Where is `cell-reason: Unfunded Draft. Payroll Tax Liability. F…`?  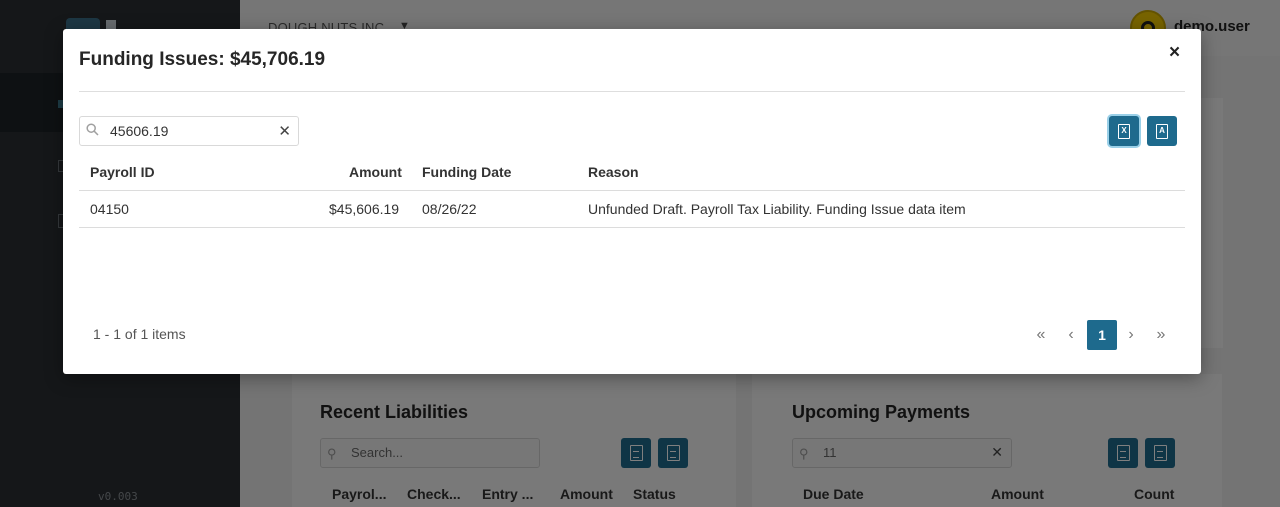 cell-reason: Unfunded Draft. Payroll Tax Liability. F… is located at coordinates (777, 209).